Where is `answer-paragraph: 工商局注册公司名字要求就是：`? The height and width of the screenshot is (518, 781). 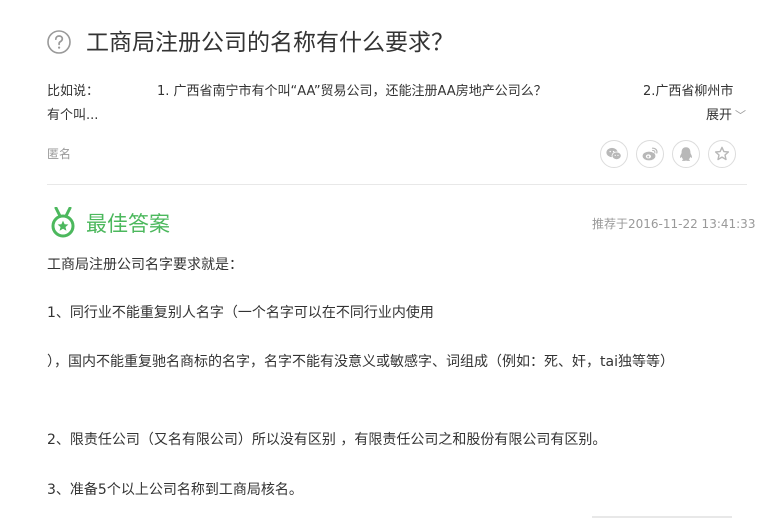 answer-paragraph: 工商局注册公司名字要求就是： is located at coordinates (145, 265).